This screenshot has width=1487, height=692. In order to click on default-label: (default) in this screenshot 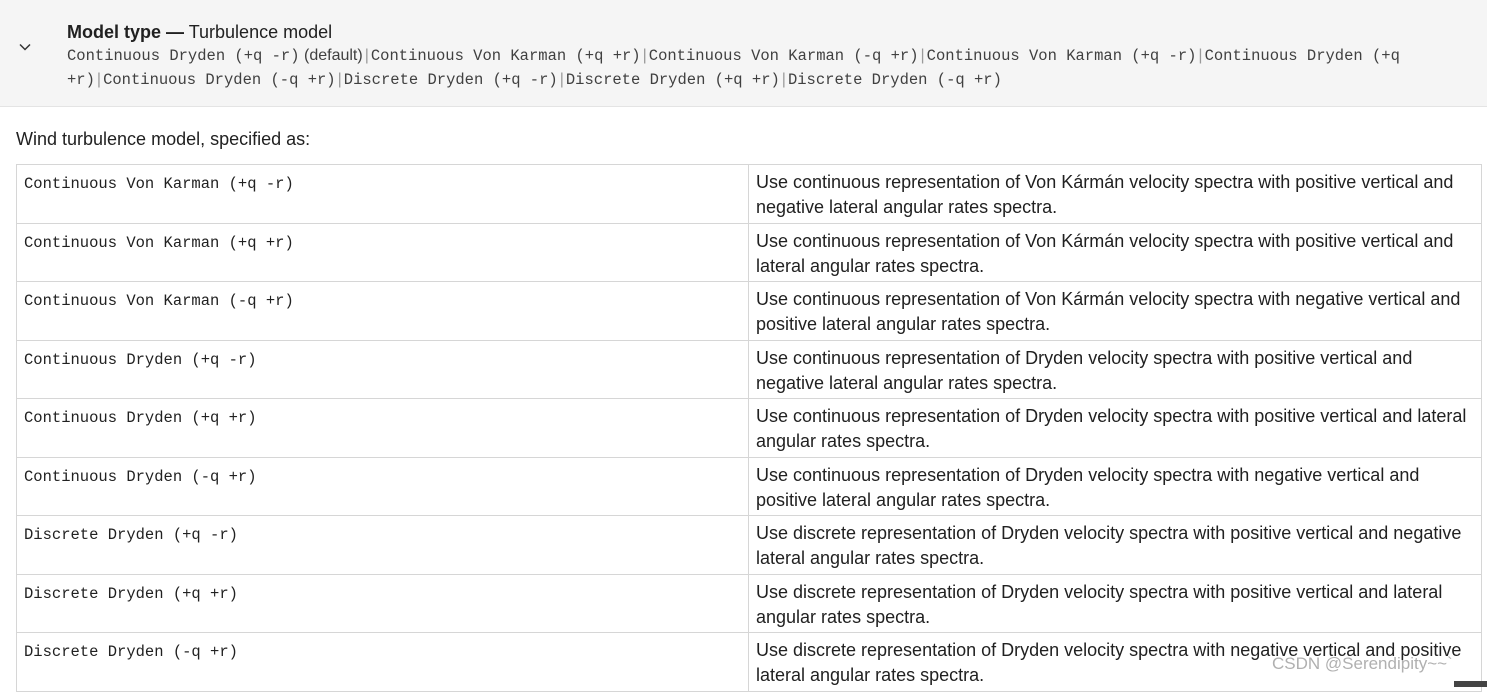, I will do `click(333, 55)`.